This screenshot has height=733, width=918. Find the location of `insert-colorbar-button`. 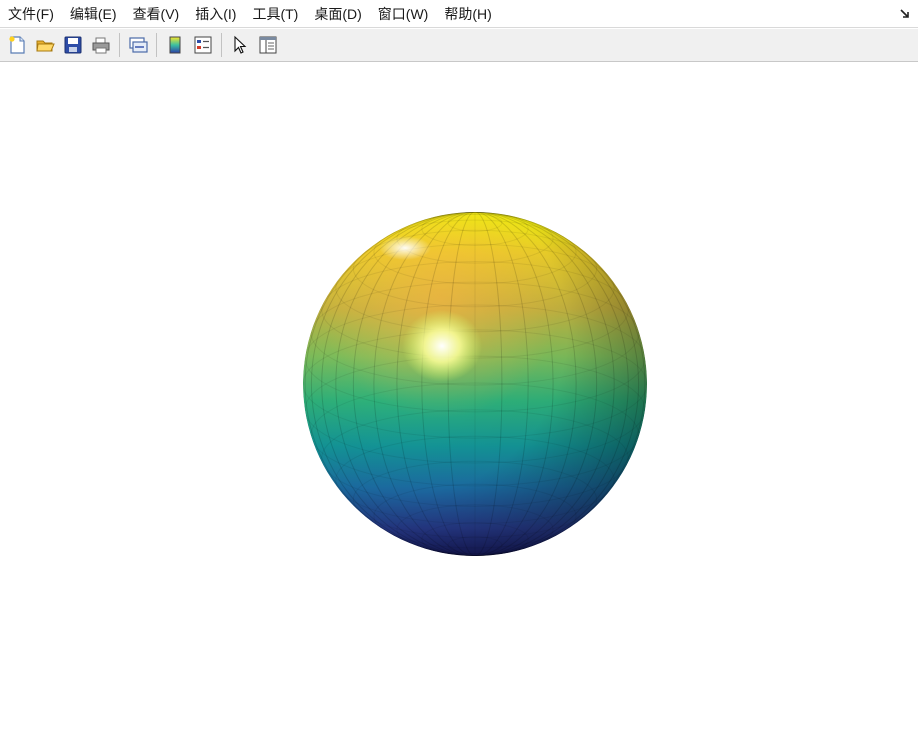

insert-colorbar-button is located at coordinates (175, 45).